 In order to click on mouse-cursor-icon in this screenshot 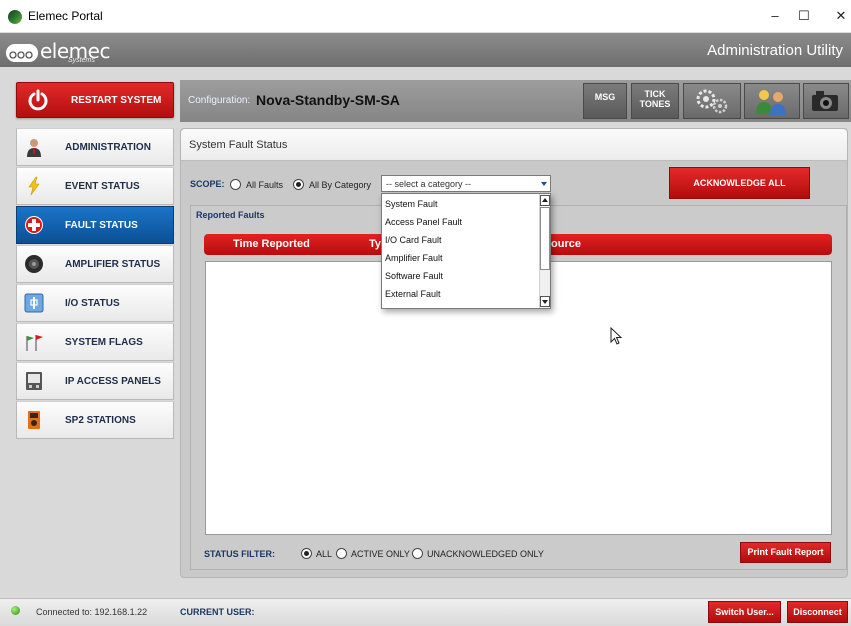, I will do `click(616, 336)`.